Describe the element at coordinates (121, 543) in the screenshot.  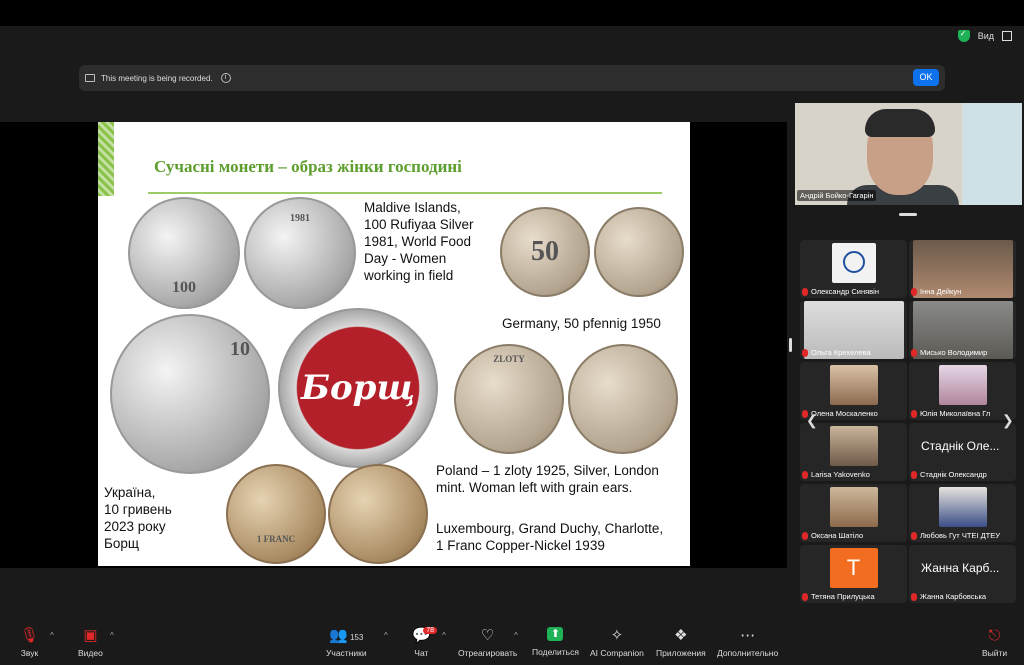
I see `caption-line: Борщ` at that location.